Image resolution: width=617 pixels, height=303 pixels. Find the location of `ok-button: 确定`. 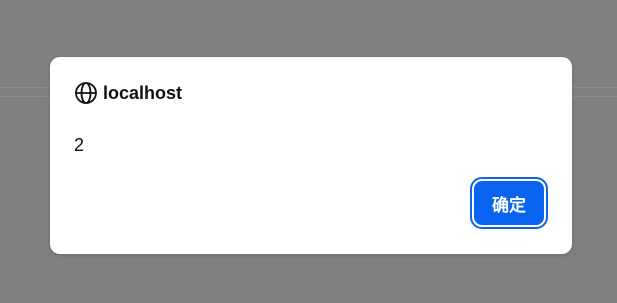

ok-button: 确定 is located at coordinates (509, 203).